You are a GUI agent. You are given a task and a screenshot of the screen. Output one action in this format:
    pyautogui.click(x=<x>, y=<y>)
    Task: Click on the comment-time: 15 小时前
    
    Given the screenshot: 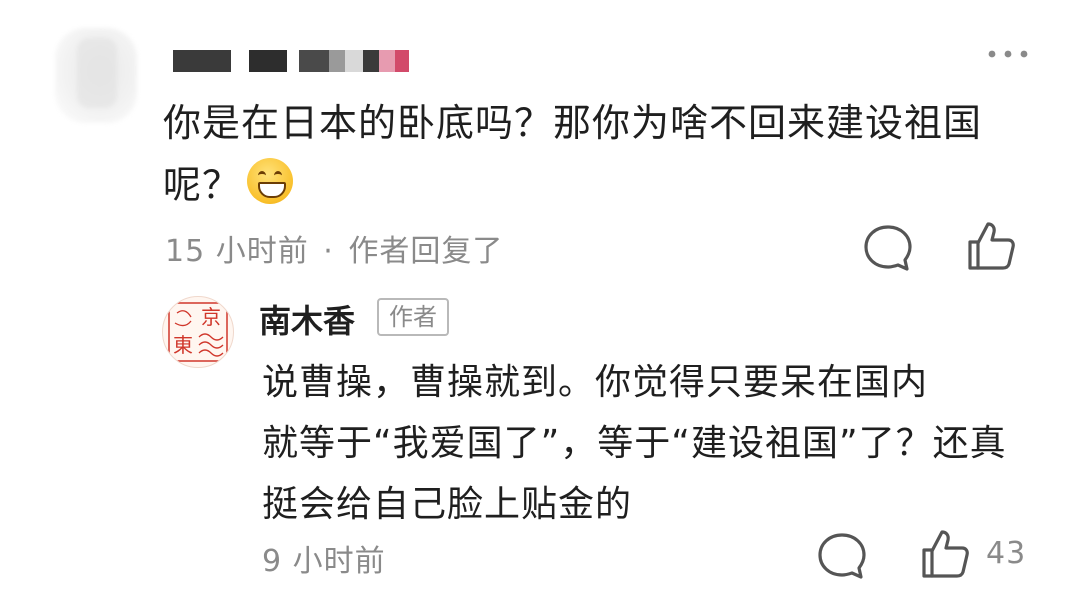 What is the action you would take?
    pyautogui.click(x=237, y=251)
    